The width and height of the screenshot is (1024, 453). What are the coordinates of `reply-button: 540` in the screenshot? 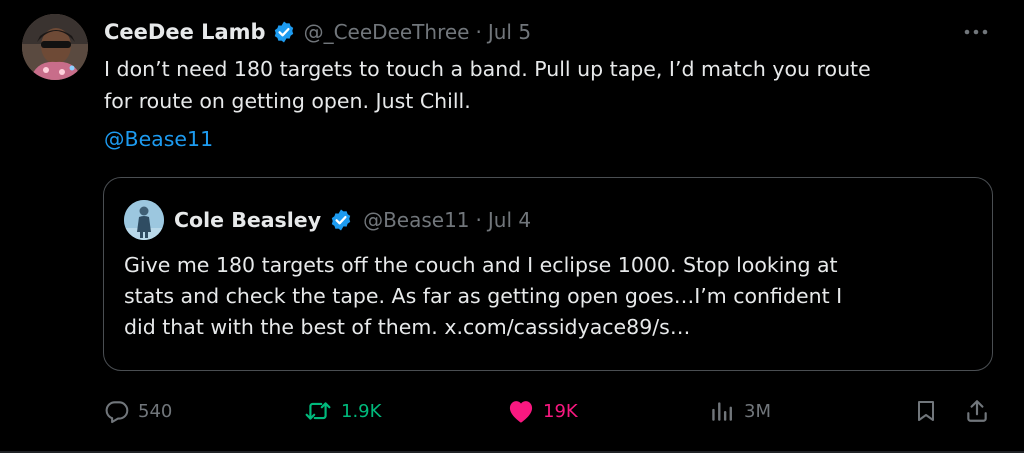 It's located at (138, 411).